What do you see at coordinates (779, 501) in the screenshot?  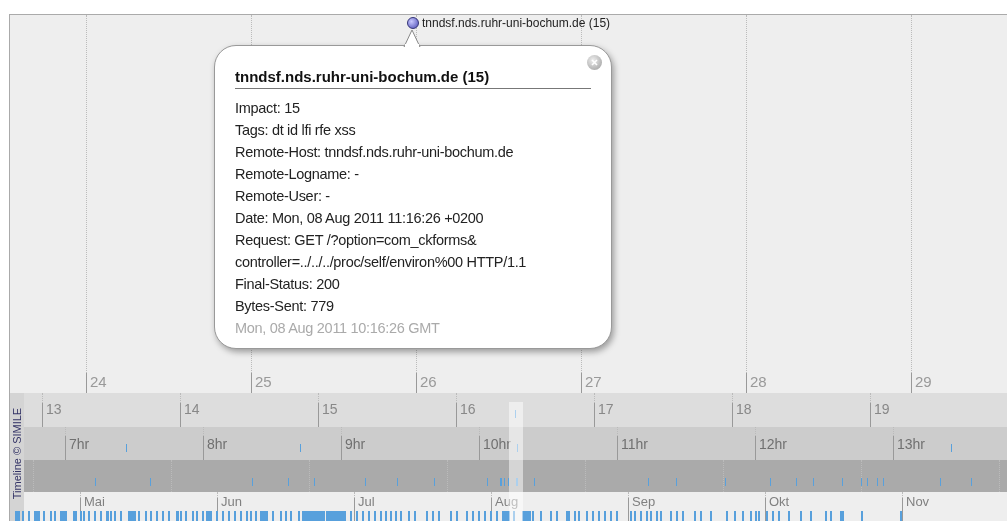 I see `axis-label: Okt` at bounding box center [779, 501].